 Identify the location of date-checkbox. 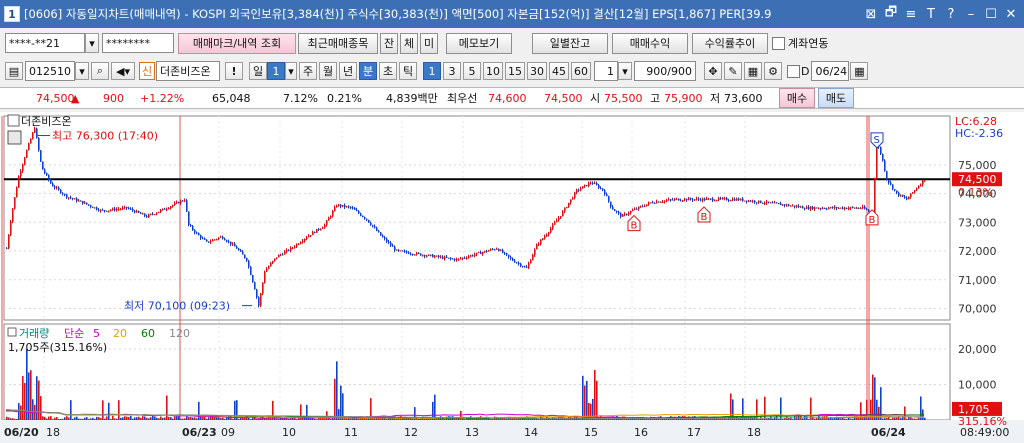
(793, 71).